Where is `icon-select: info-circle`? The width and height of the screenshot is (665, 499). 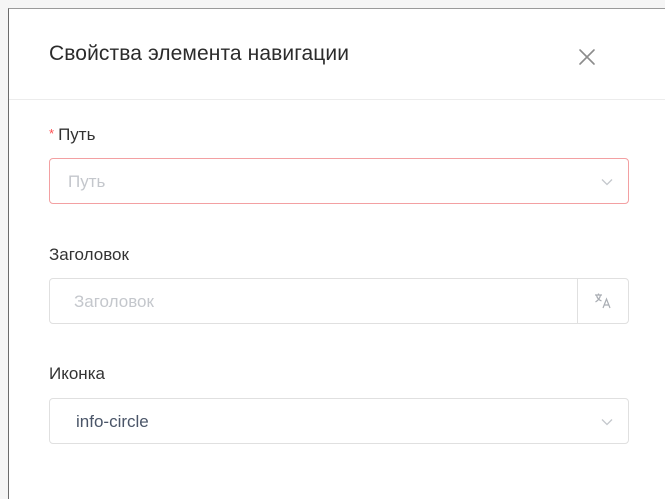 icon-select: info-circle is located at coordinates (339, 421).